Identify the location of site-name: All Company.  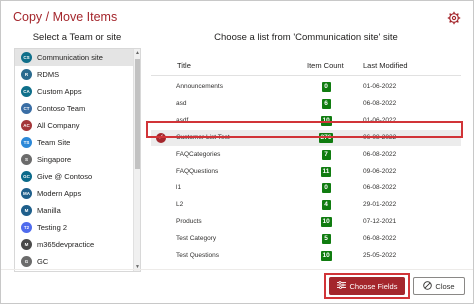
(58, 125).